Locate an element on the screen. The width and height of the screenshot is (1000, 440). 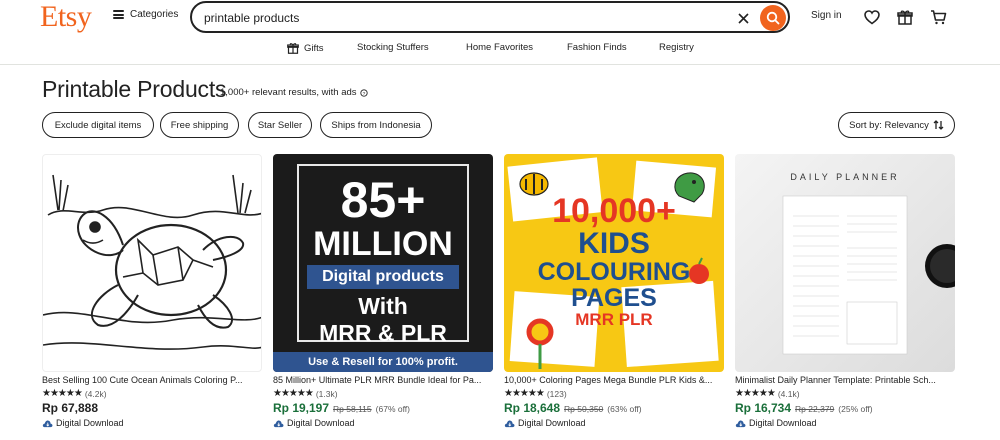
header-divider is located at coordinates (500, 64).